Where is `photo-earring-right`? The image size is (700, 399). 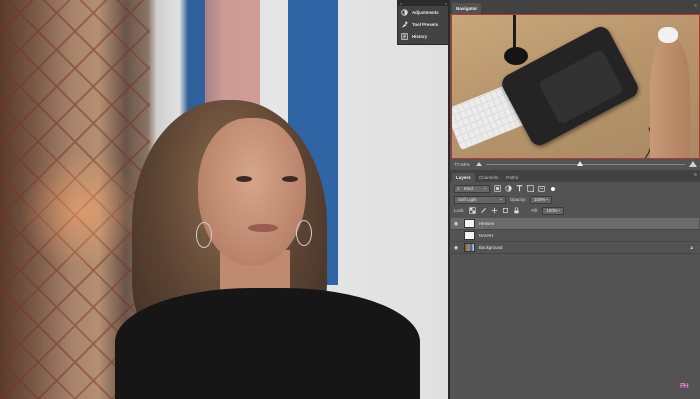
photo-earring-right is located at coordinates (304, 233).